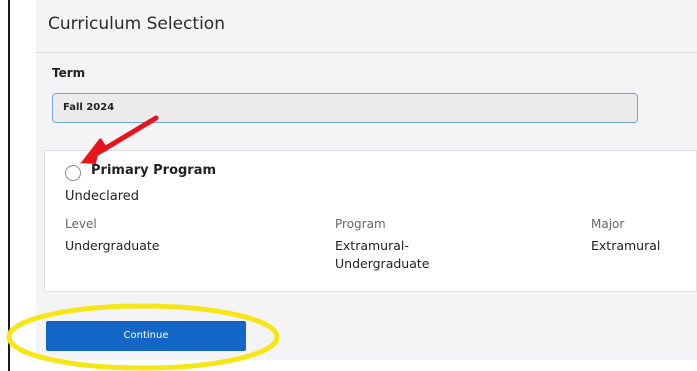 The width and height of the screenshot is (697, 371). What do you see at coordinates (136, 24) in the screenshot?
I see `page-title: Curriculum Selection` at bounding box center [136, 24].